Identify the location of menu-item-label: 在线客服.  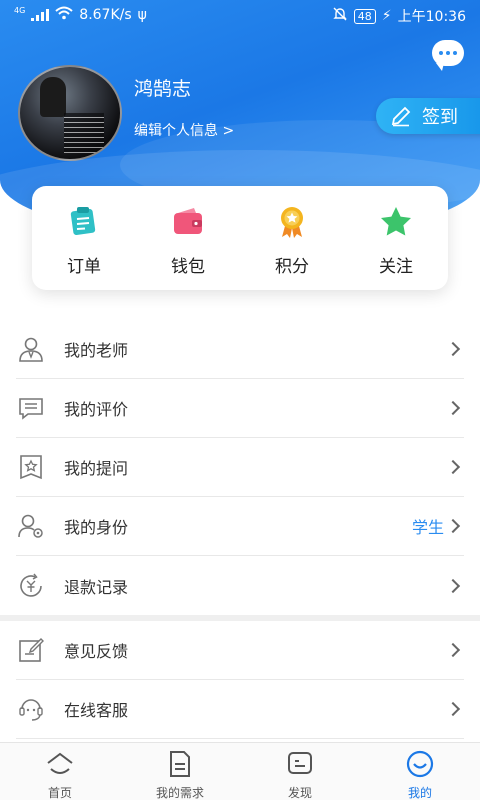
(96, 710).